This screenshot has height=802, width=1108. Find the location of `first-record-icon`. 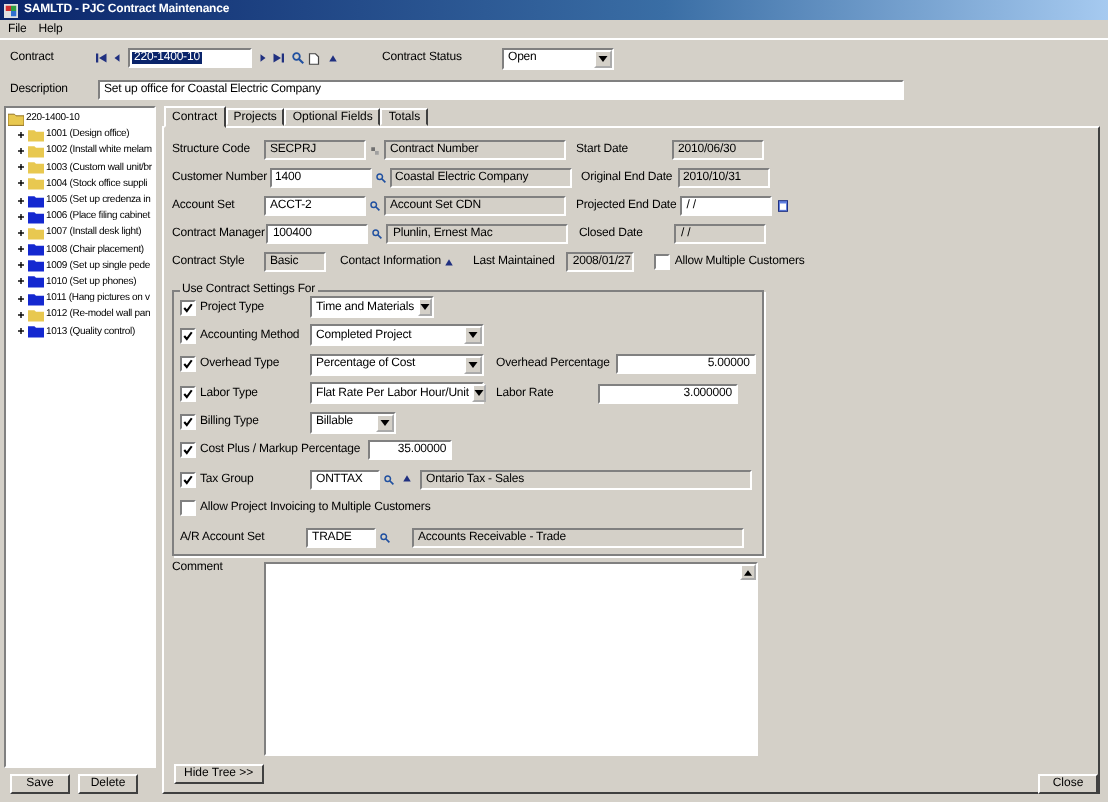

first-record-icon is located at coordinates (102, 58).